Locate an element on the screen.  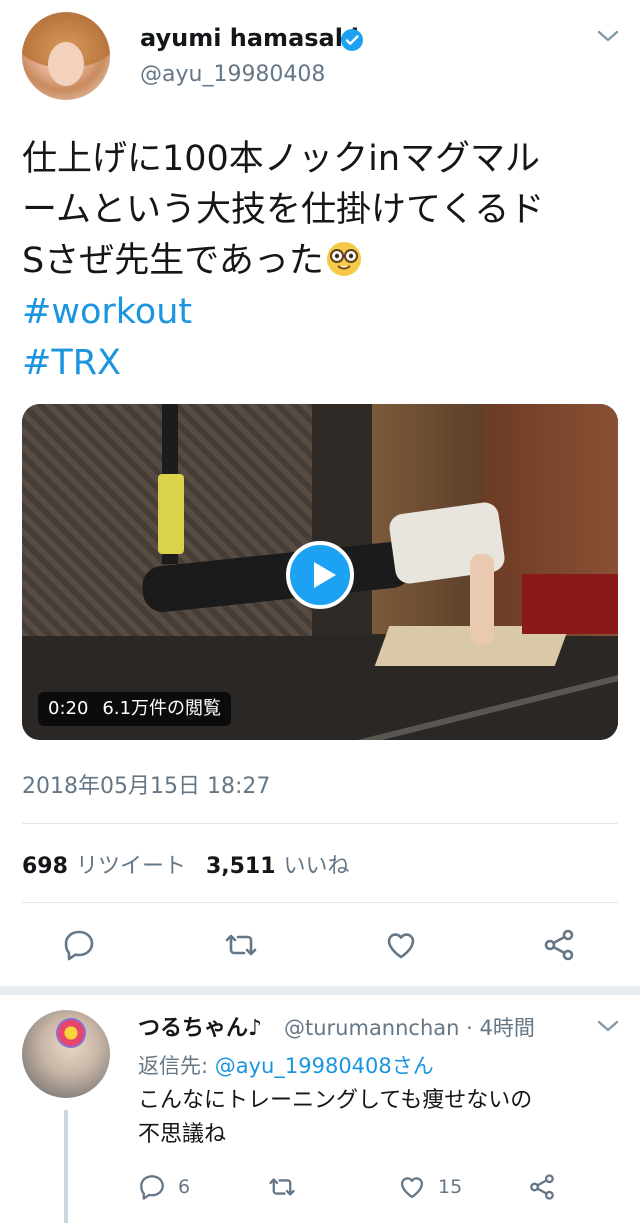
tweet-stats: 698 リツイート 3,511 いいね is located at coordinates (196, 864).